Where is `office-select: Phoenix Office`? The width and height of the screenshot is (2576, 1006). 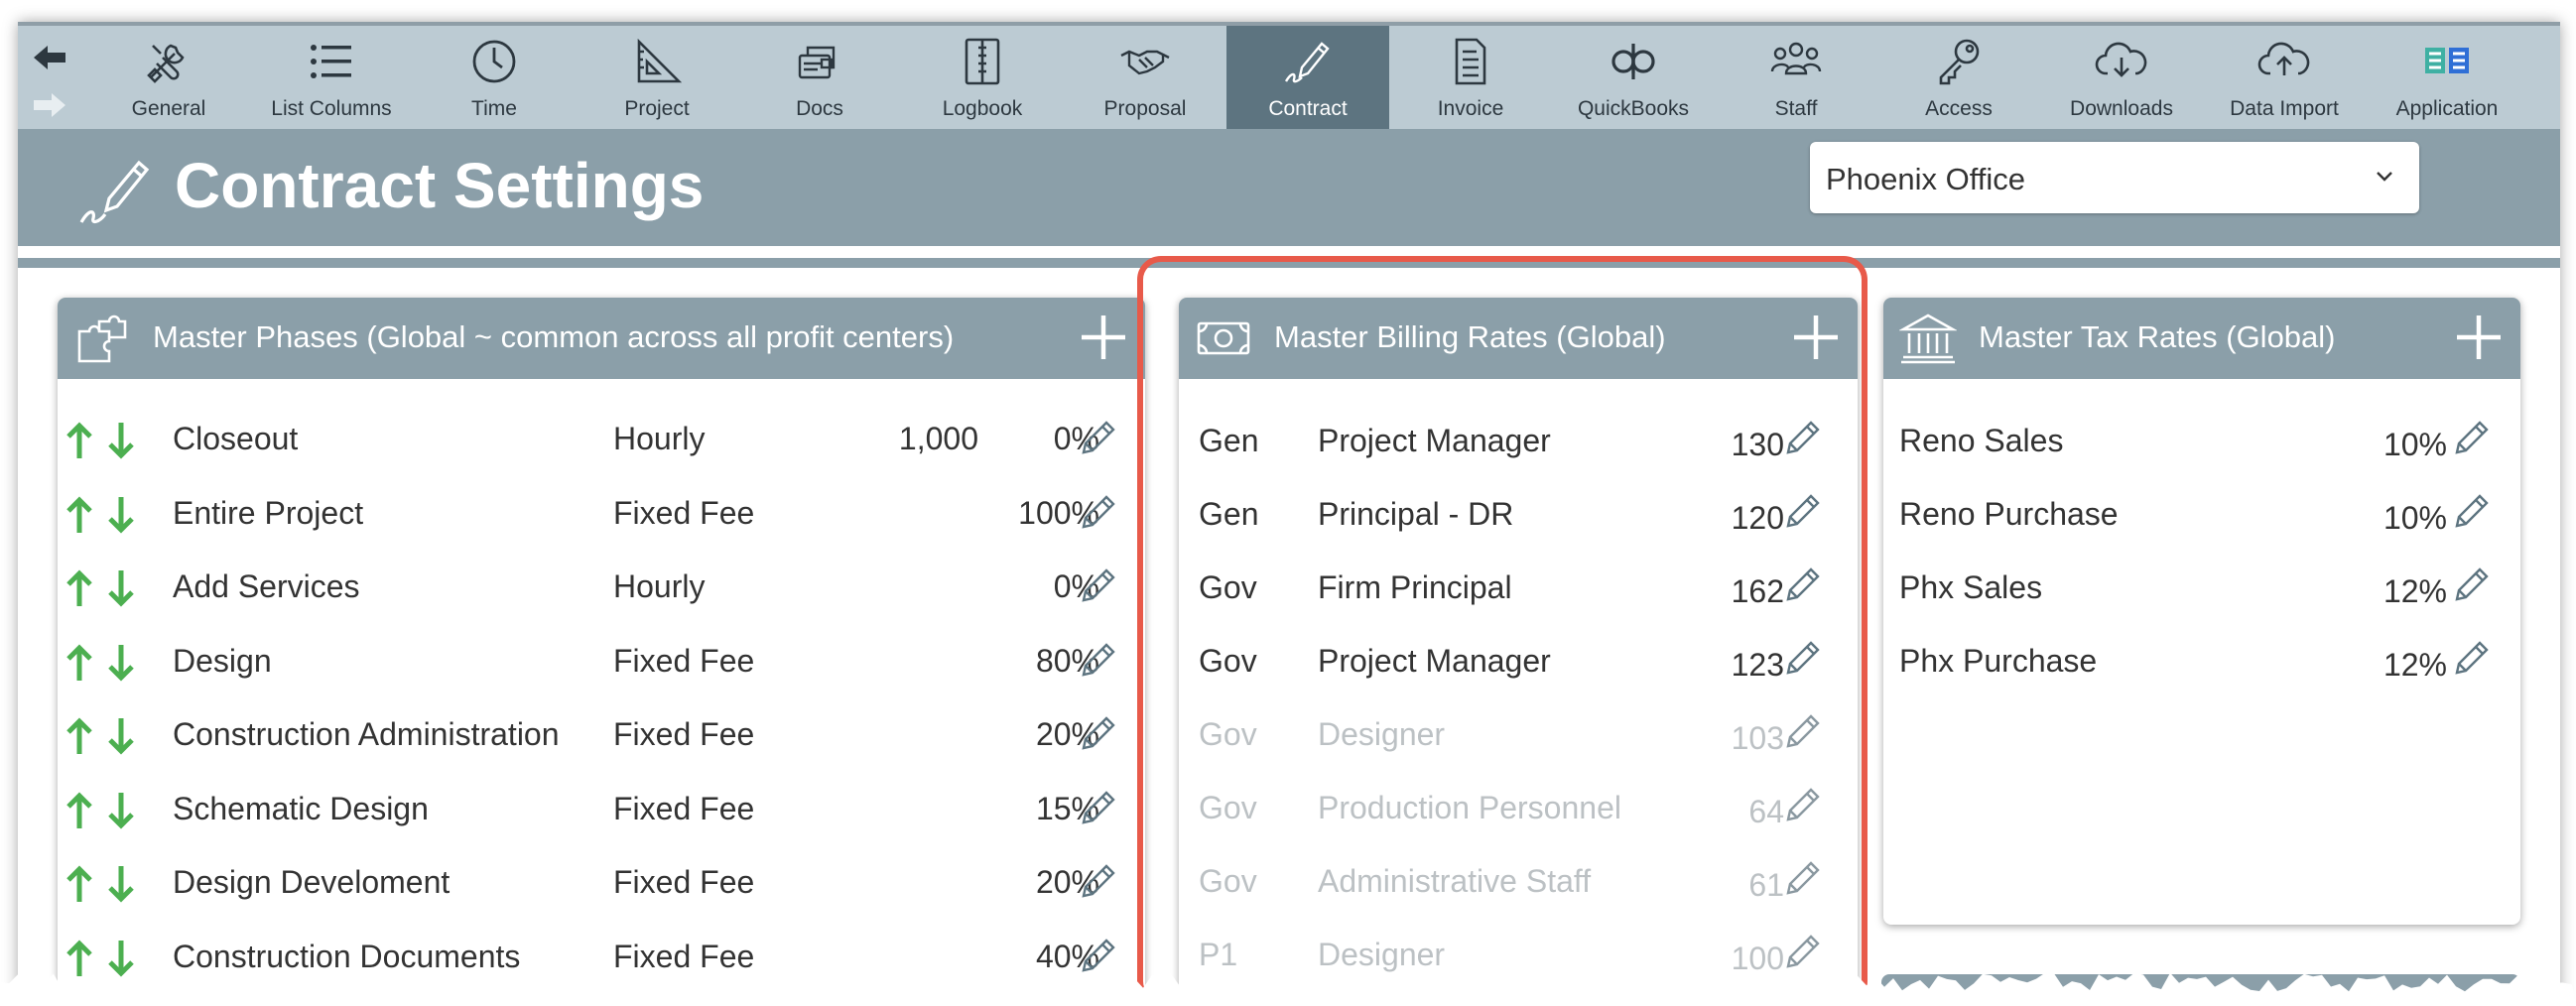 office-select: Phoenix Office is located at coordinates (2114, 177).